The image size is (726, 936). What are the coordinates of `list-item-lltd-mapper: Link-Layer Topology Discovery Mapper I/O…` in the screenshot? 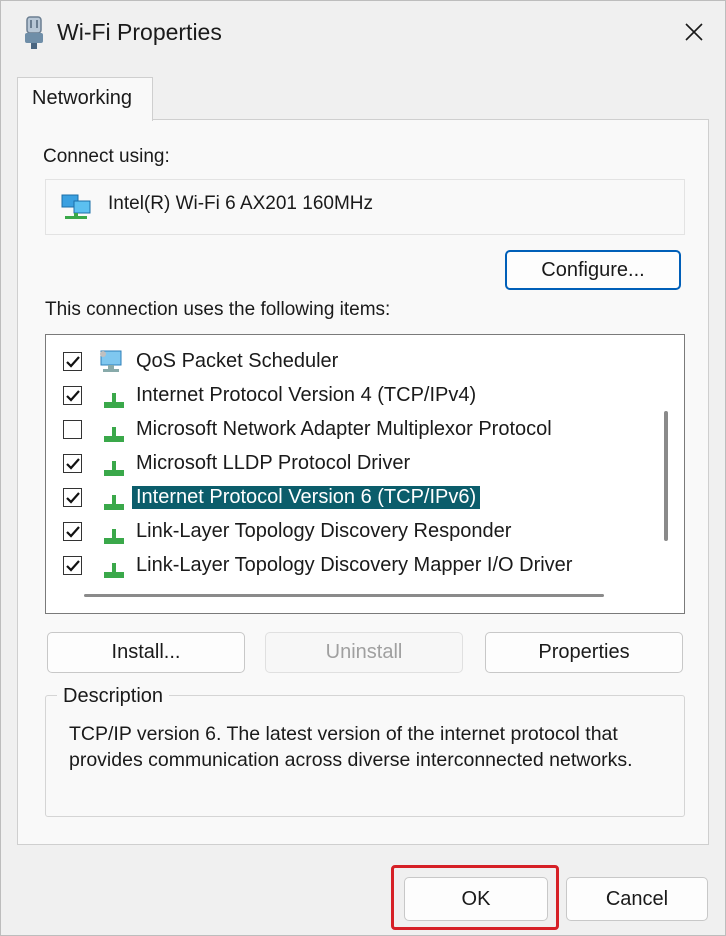 It's located at (350, 563).